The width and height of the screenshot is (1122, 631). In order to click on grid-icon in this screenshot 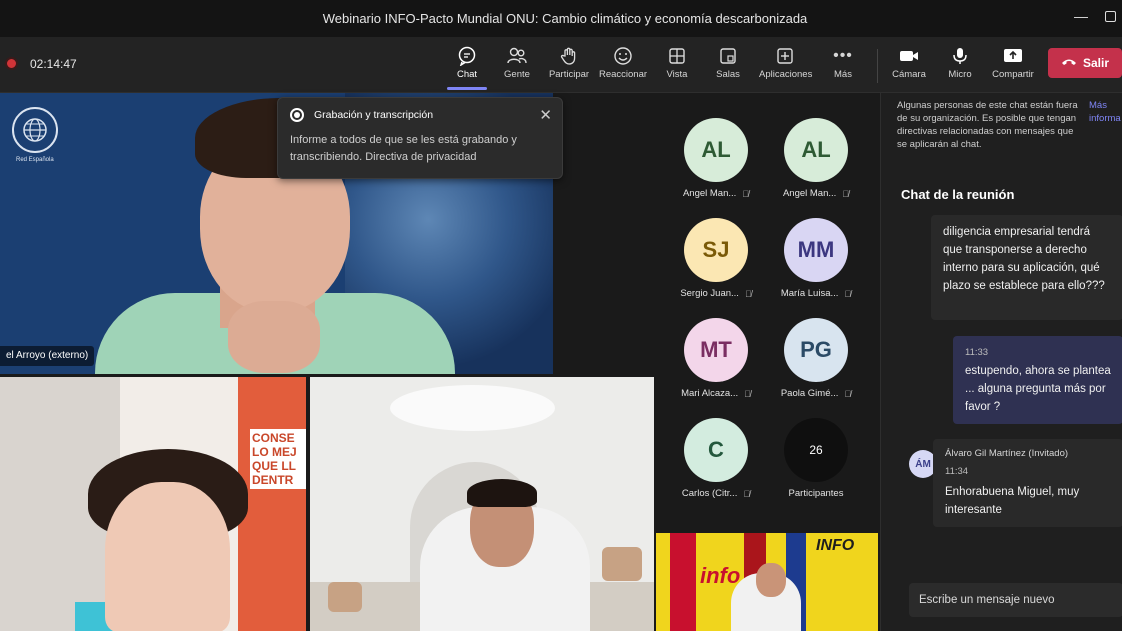, I will do `click(677, 56)`.